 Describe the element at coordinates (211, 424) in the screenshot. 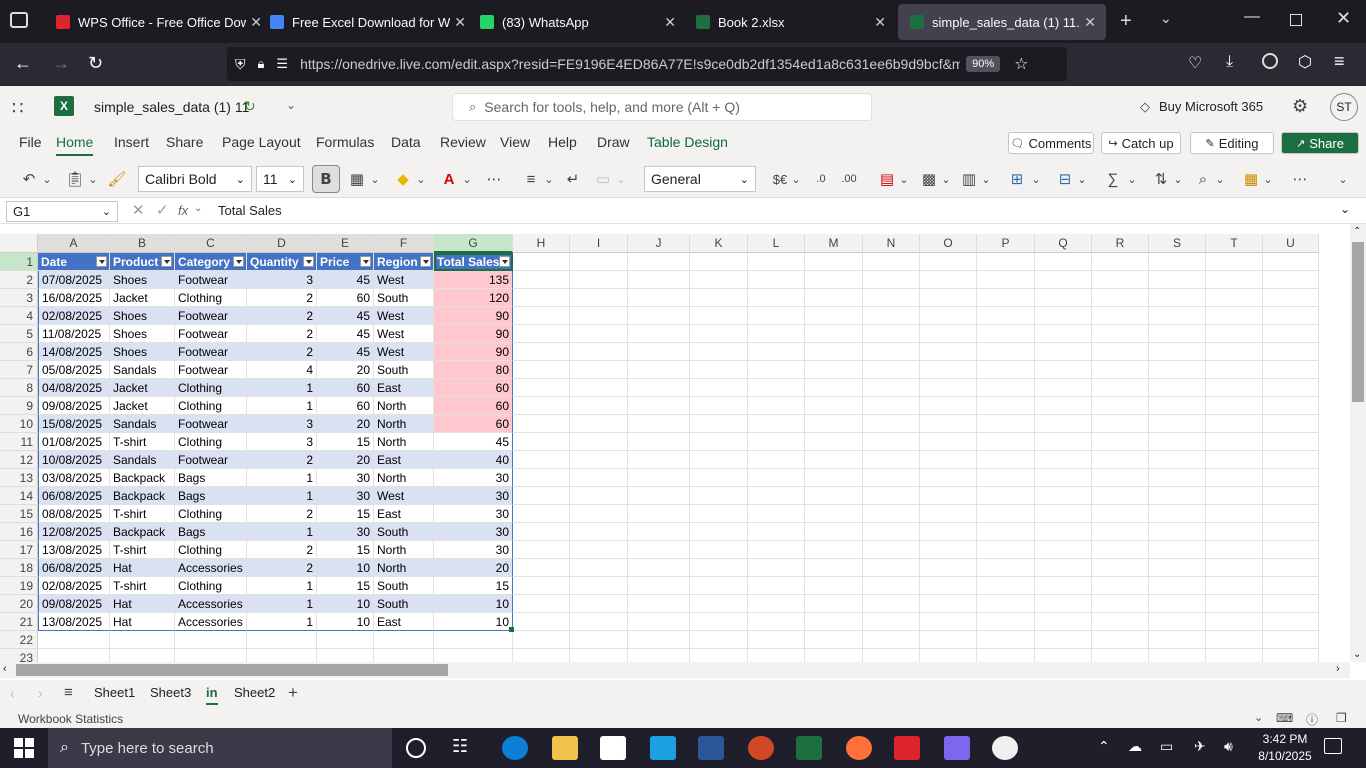

I see `table-cell: Footwear` at that location.